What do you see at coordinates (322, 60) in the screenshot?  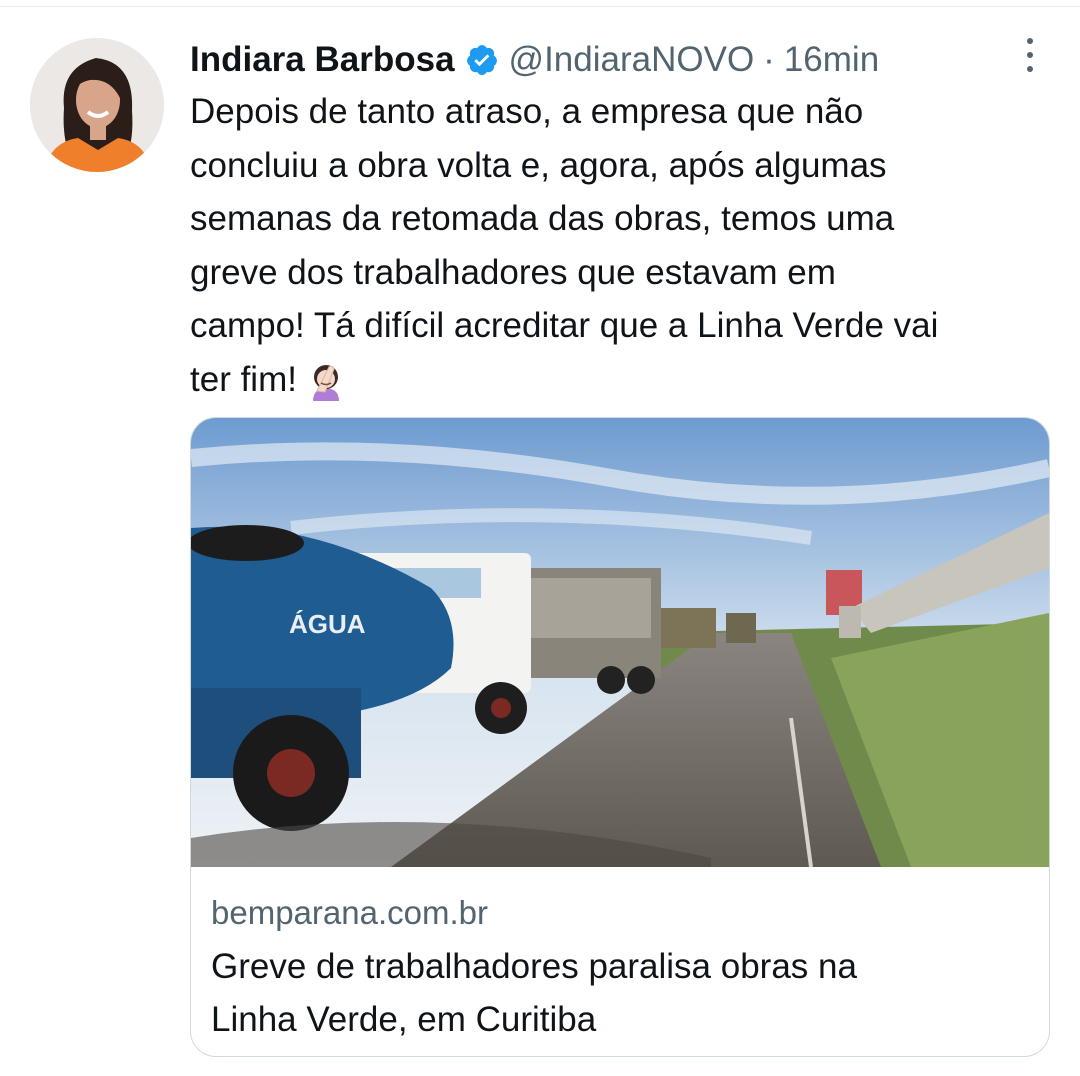 I see `author-name: Indiara Barbosa` at bounding box center [322, 60].